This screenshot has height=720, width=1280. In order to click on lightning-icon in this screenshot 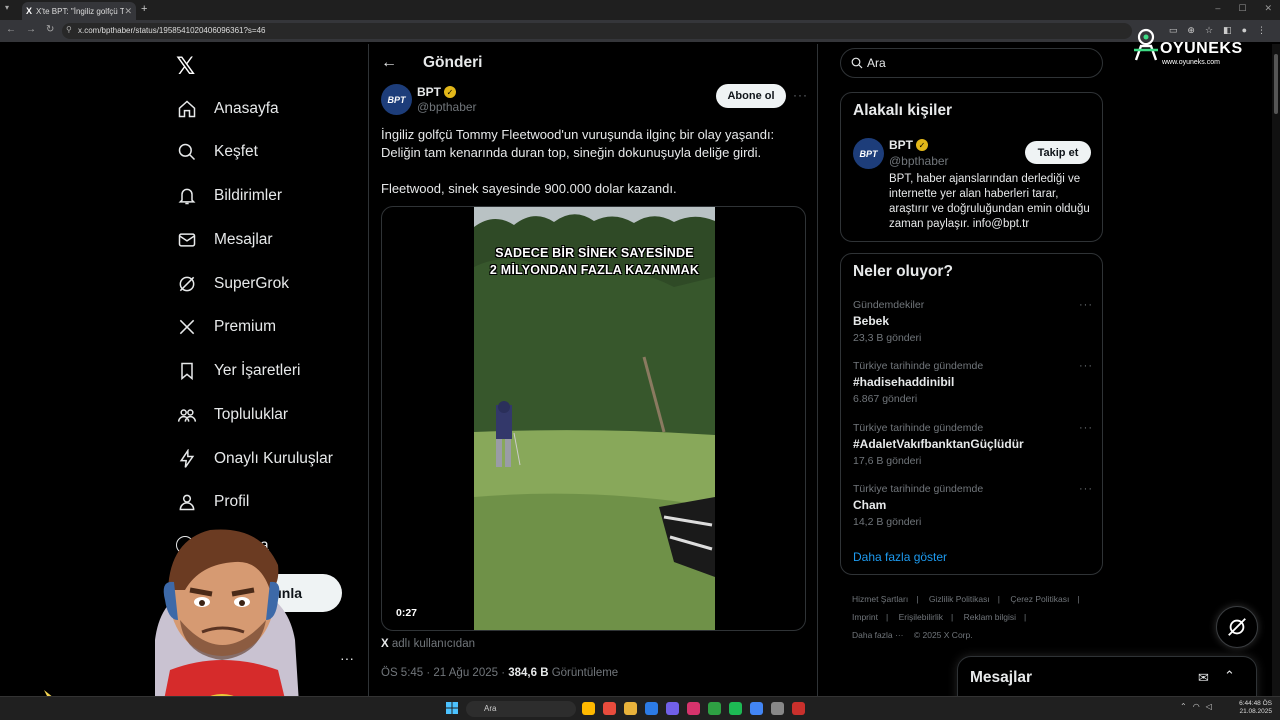, I will do `click(187, 459)`.